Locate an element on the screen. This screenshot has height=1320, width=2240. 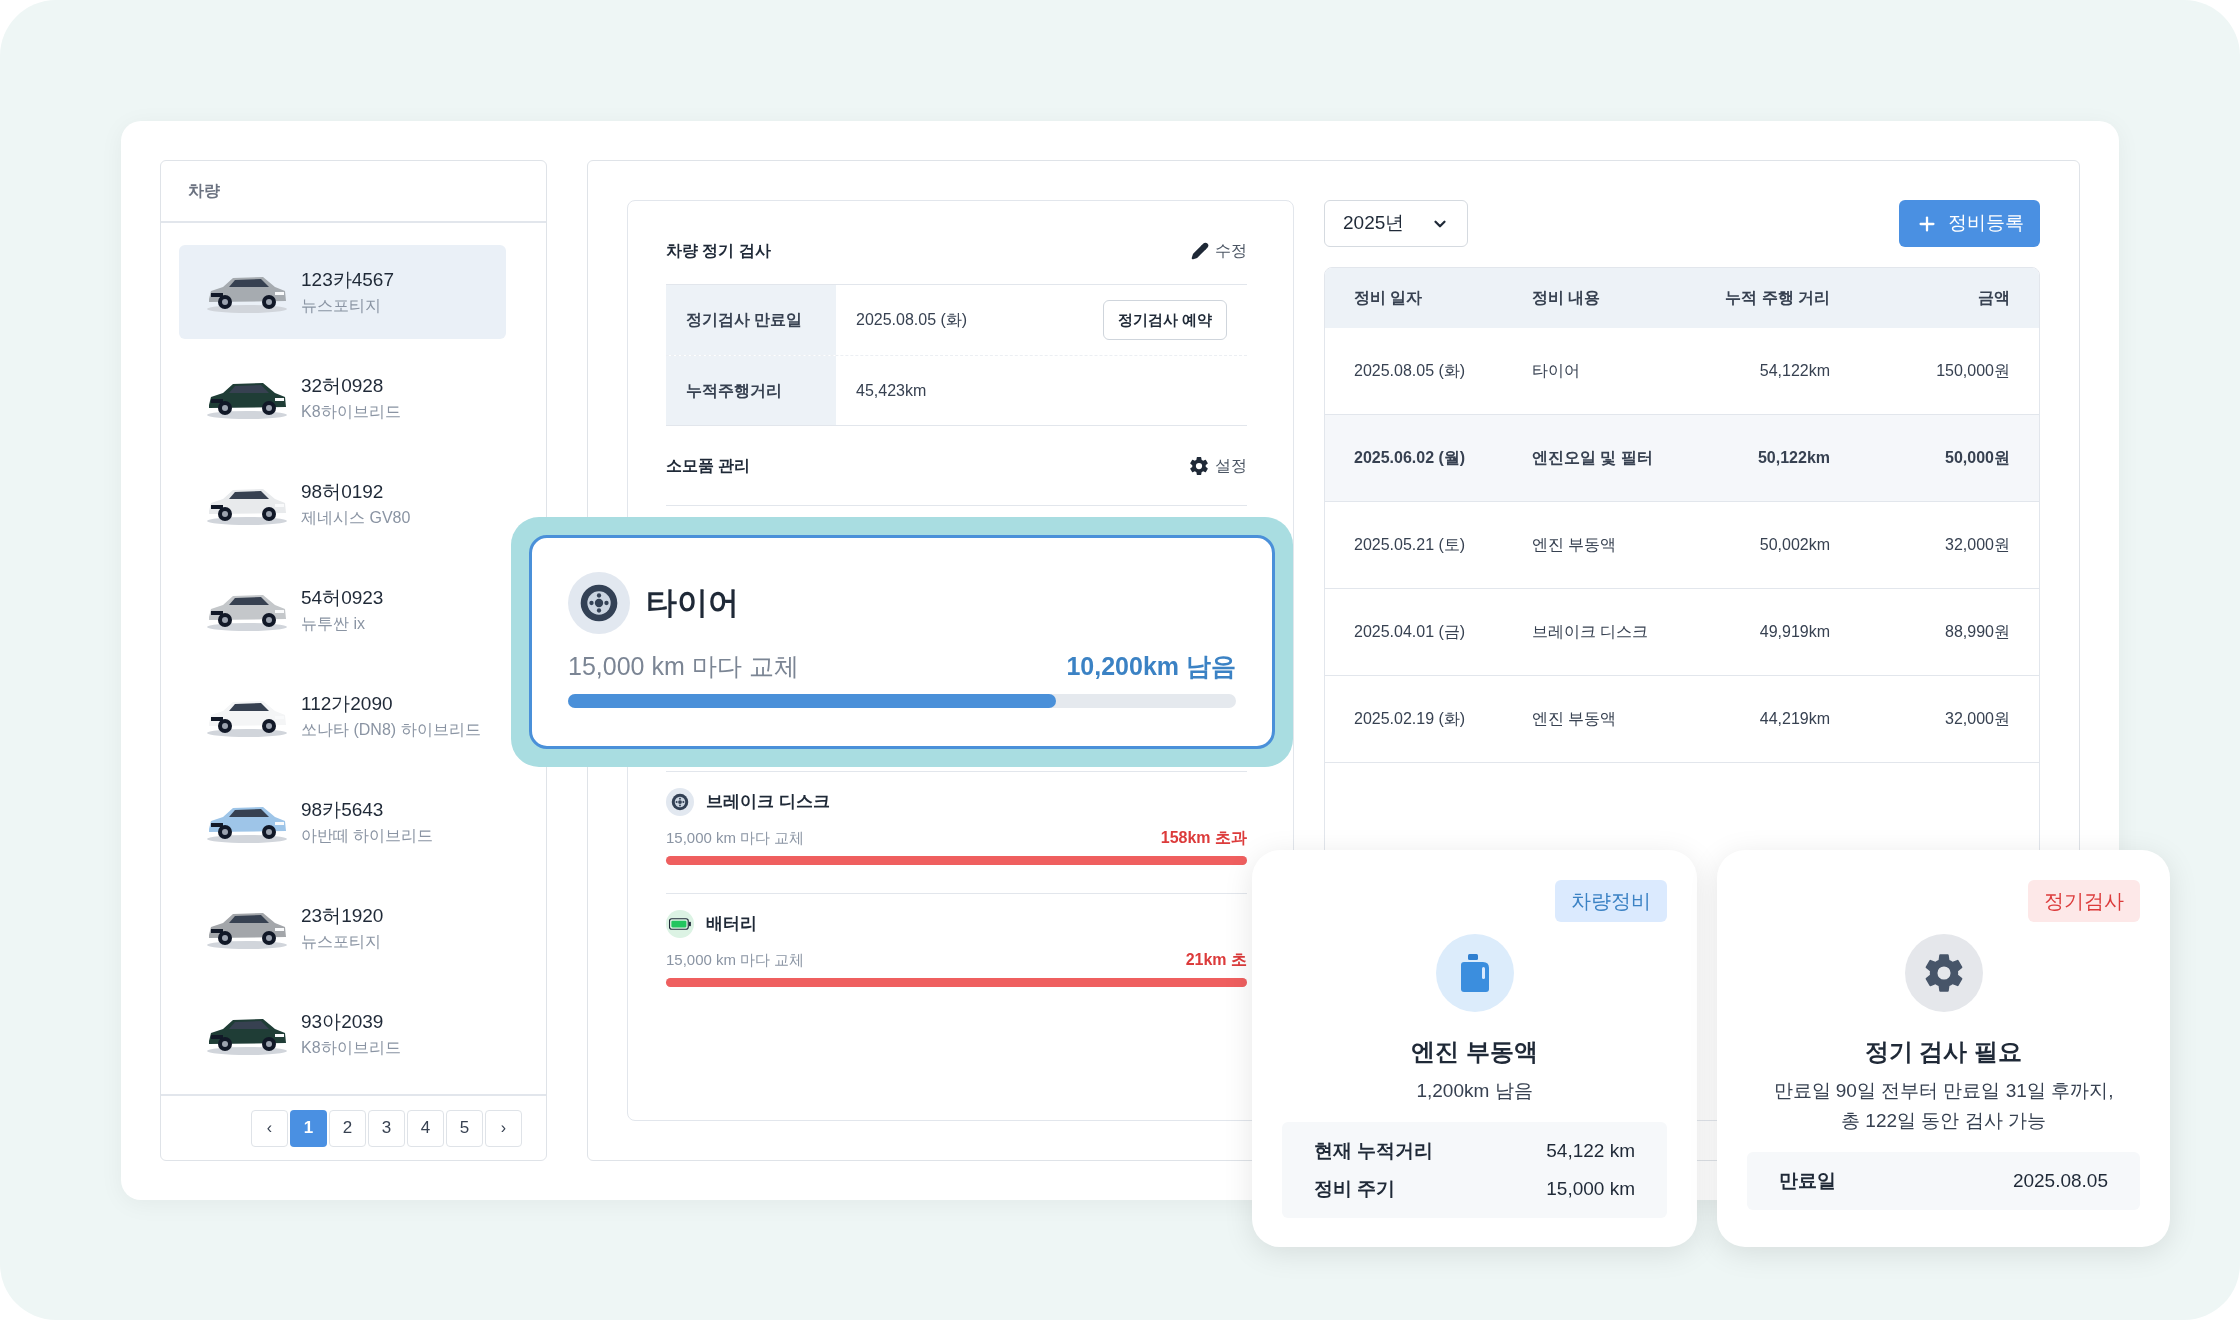
table-cell-text: 50,000원 is located at coordinates (1977, 458).